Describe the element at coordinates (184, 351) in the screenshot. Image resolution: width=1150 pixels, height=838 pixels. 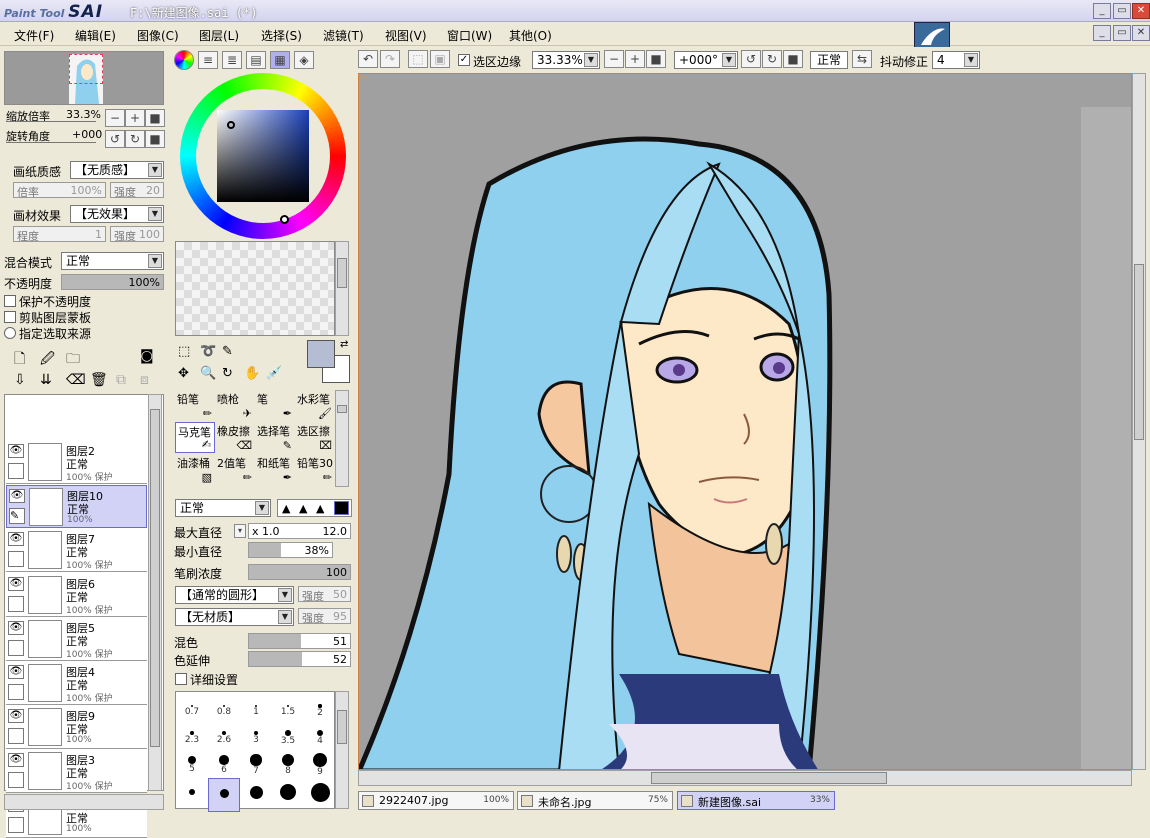
I see `rect-select-icon: ⬚` at that location.